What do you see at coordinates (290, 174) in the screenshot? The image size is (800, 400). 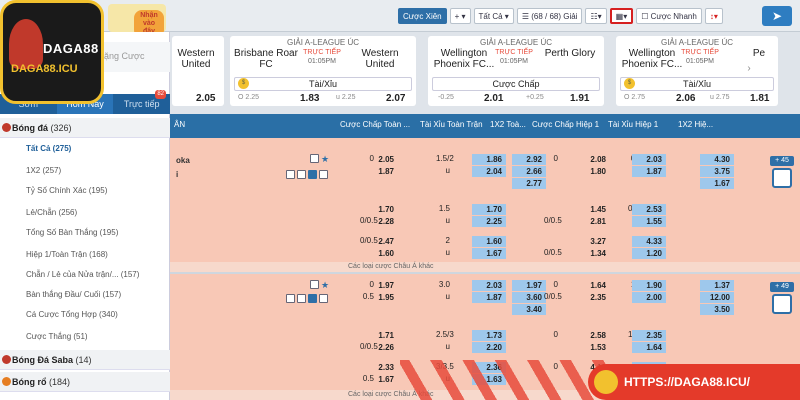 I see `chart-icon` at bounding box center [290, 174].